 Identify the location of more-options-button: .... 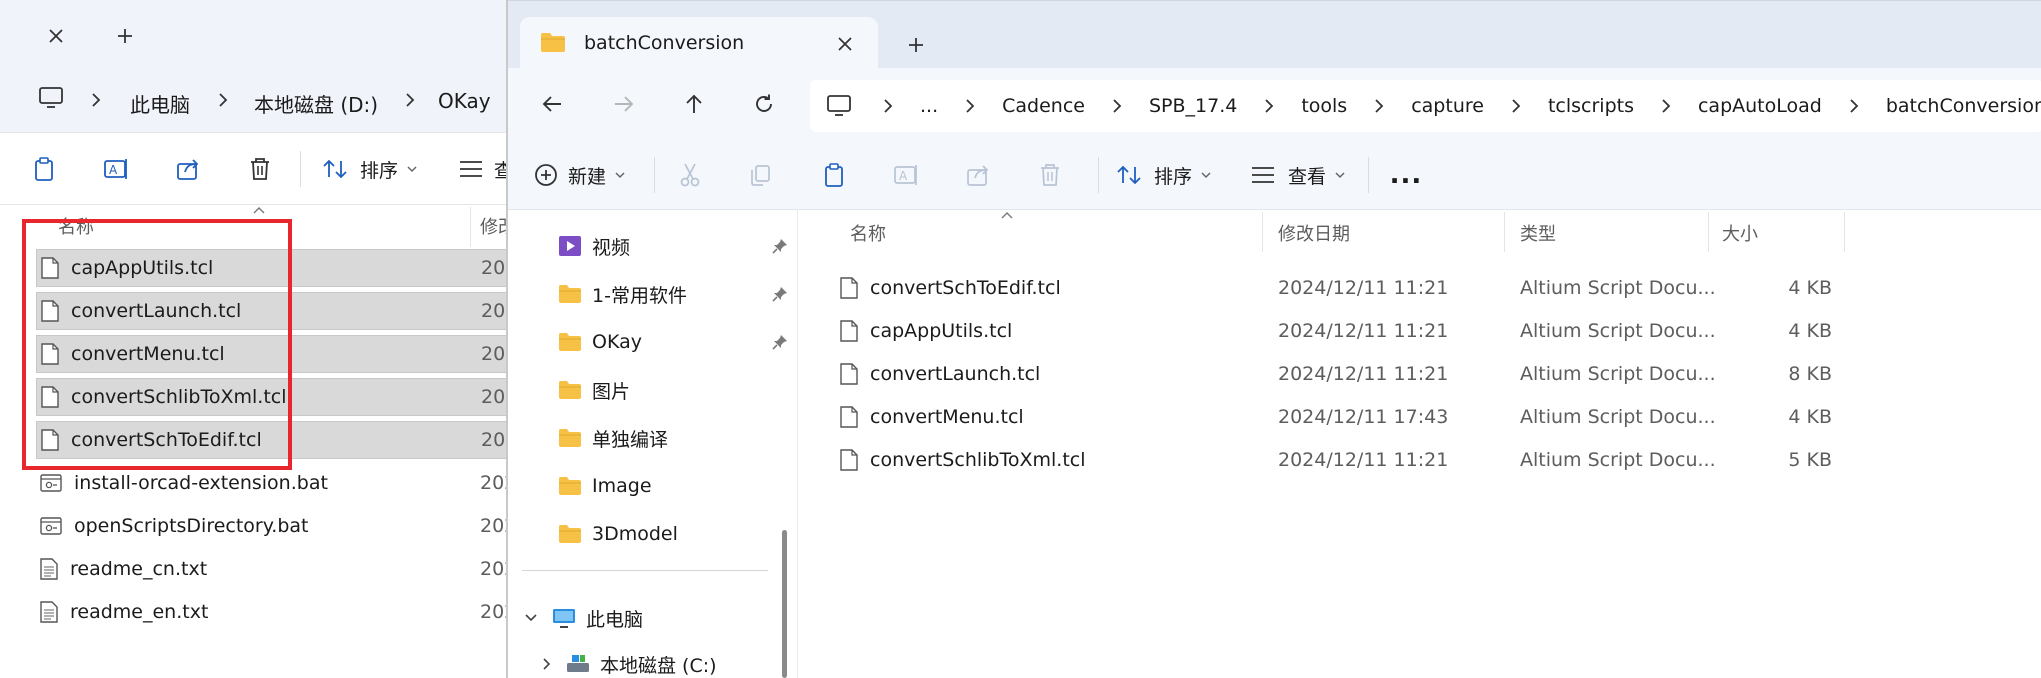
(1406, 175).